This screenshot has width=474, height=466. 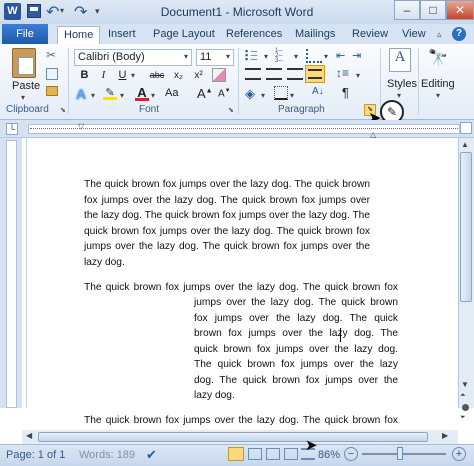 I want to click on styles-button: Styles, so click(x=402, y=84).